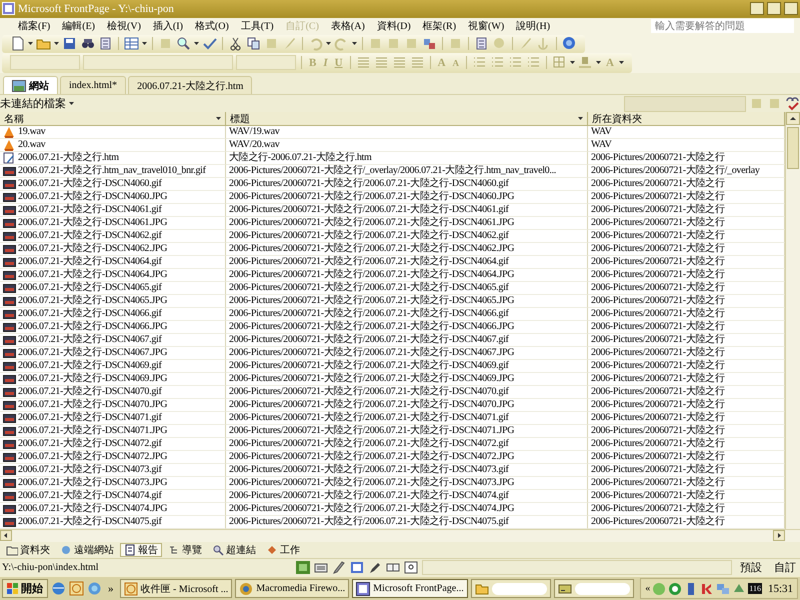 This screenshot has width=800, height=600. I want to click on cubes-icon, so click(429, 44).